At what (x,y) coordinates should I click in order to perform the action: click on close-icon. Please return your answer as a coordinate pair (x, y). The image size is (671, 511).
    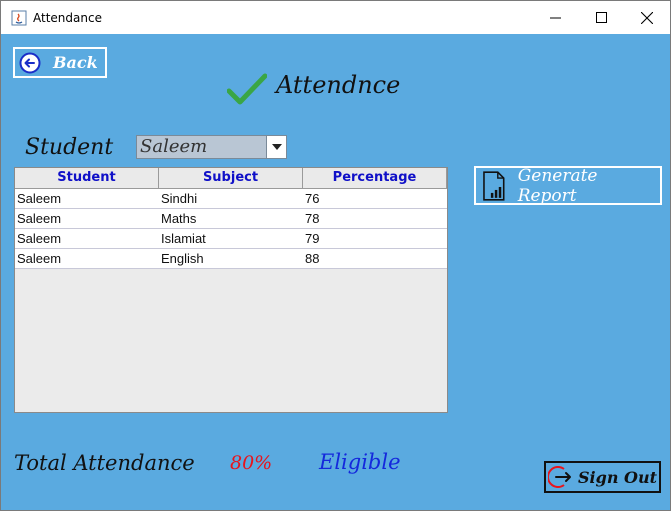
    Looking at the image, I should click on (647, 17).